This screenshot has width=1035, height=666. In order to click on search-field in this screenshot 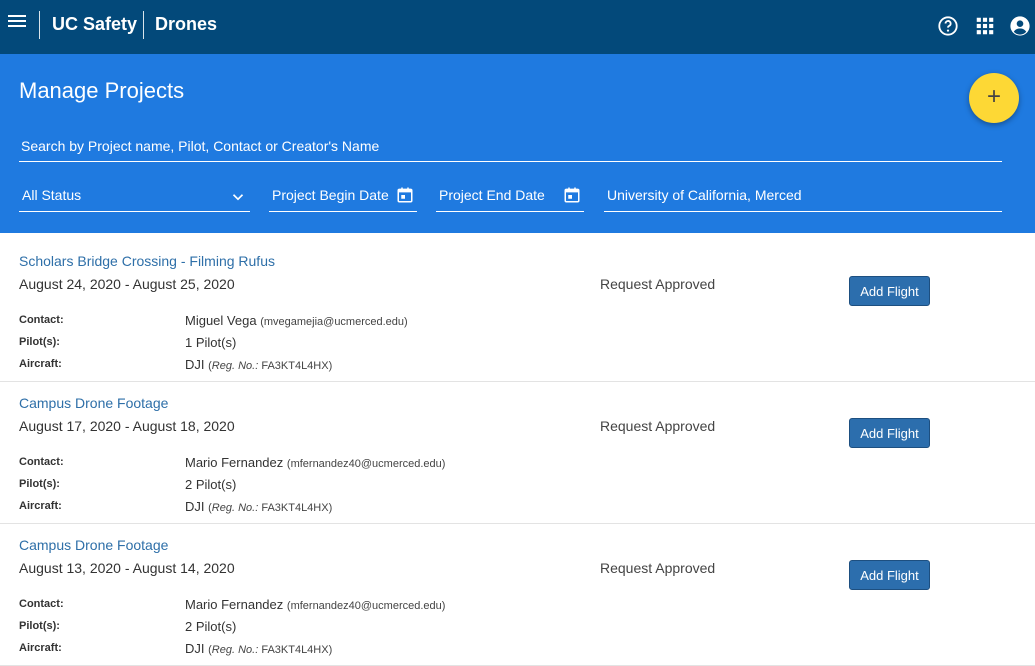, I will do `click(510, 147)`.